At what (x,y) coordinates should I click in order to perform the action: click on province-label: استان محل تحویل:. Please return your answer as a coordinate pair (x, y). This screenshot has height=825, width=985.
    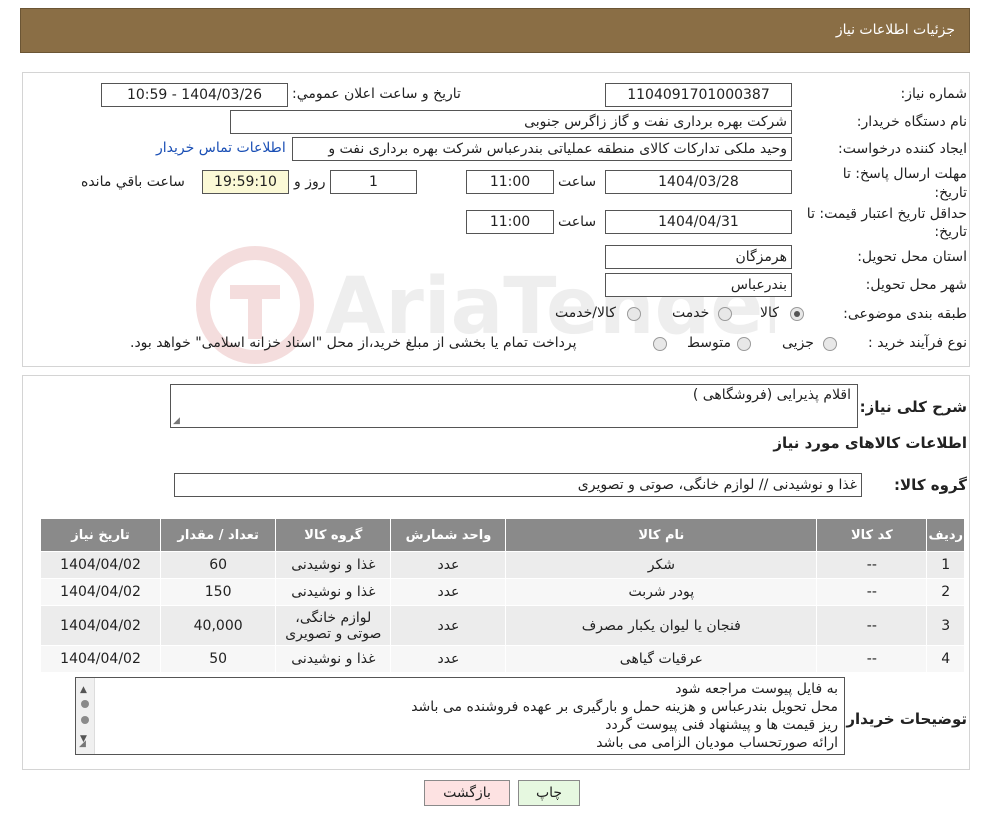
    Looking at the image, I should click on (912, 257).